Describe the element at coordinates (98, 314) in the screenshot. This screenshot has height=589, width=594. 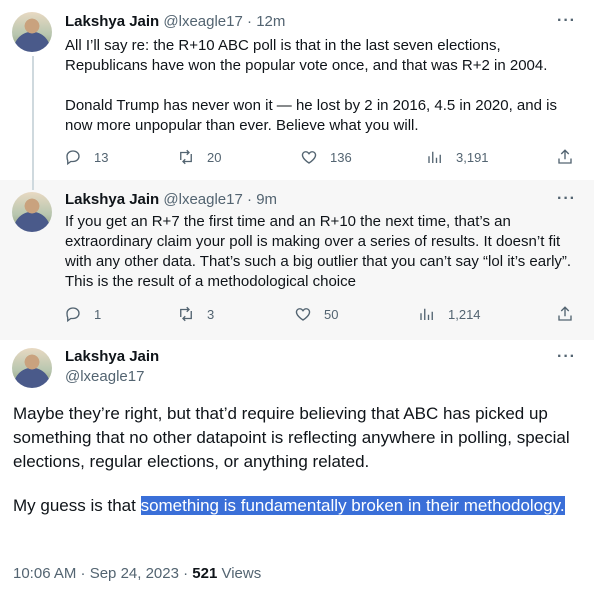
I see `reply-count: 1` at that location.